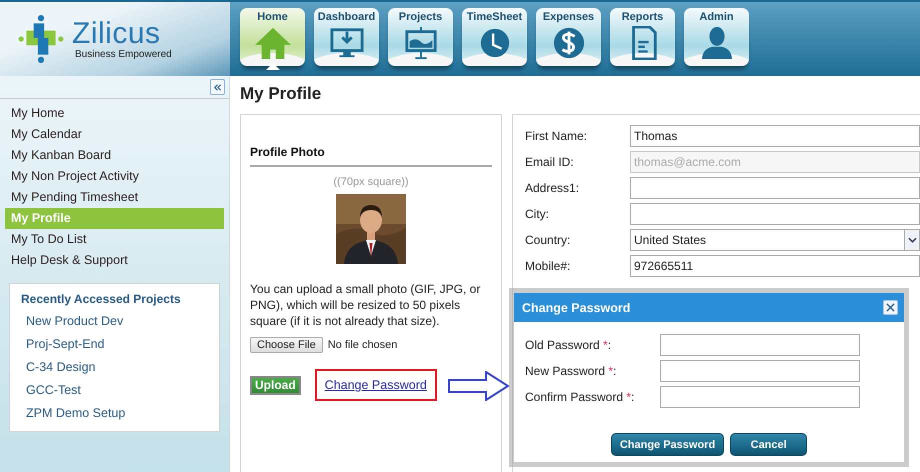  I want to click on panel-title: Recently Accessed Projects, so click(101, 299).